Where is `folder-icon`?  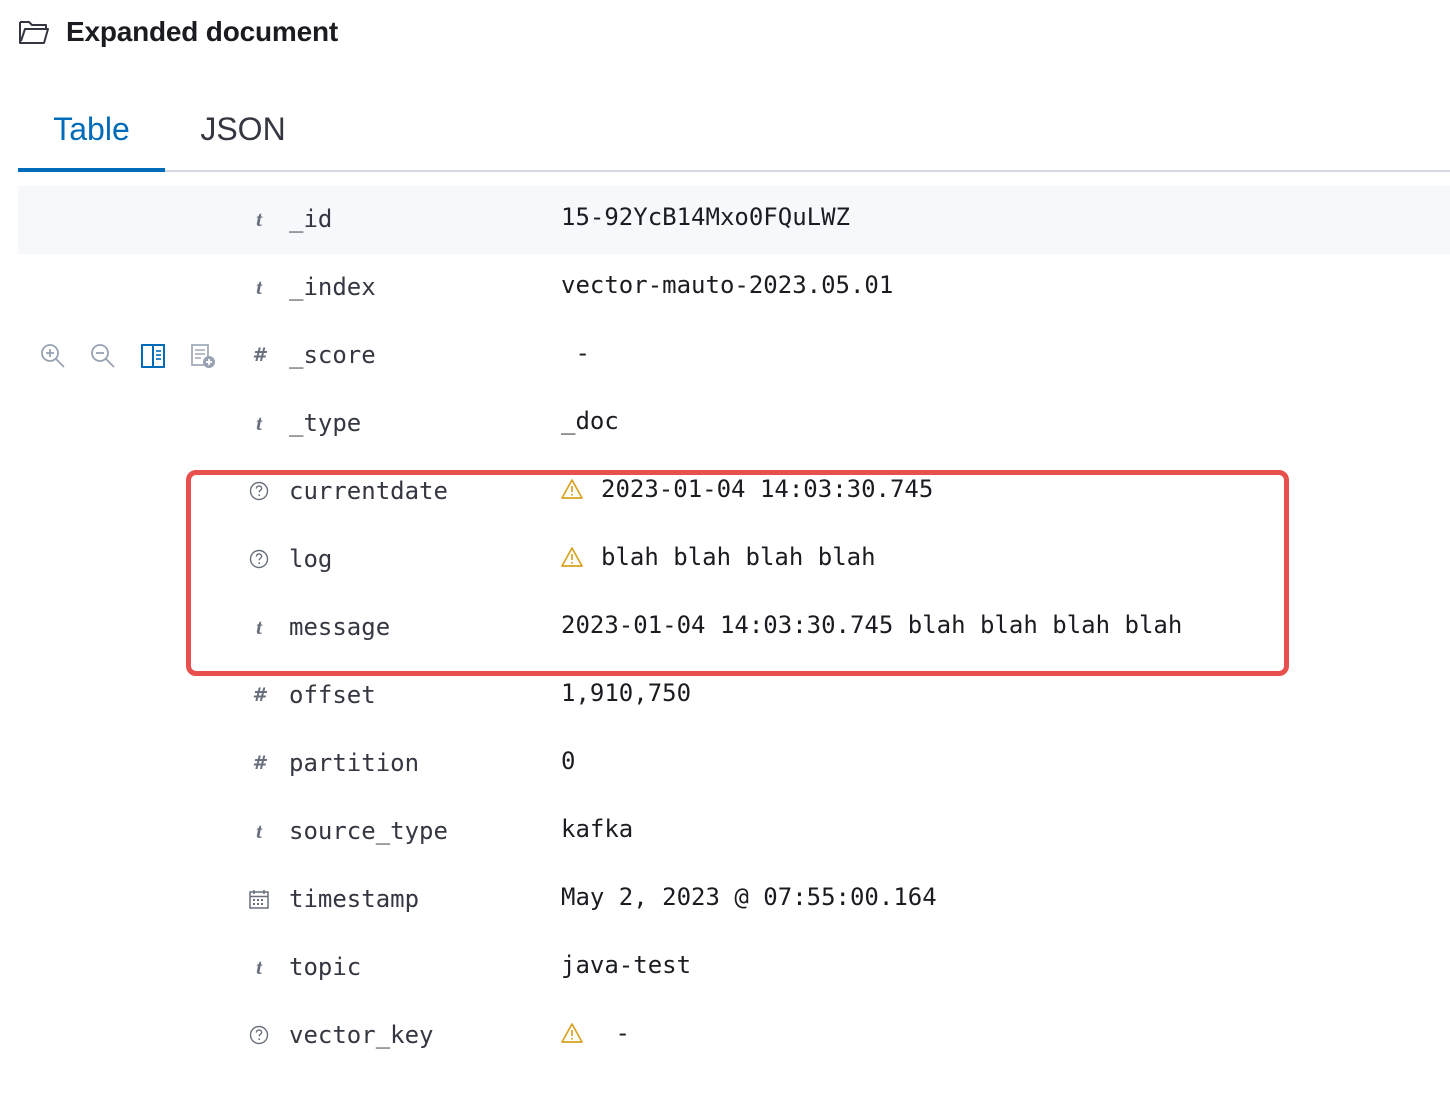 folder-icon is located at coordinates (34, 32).